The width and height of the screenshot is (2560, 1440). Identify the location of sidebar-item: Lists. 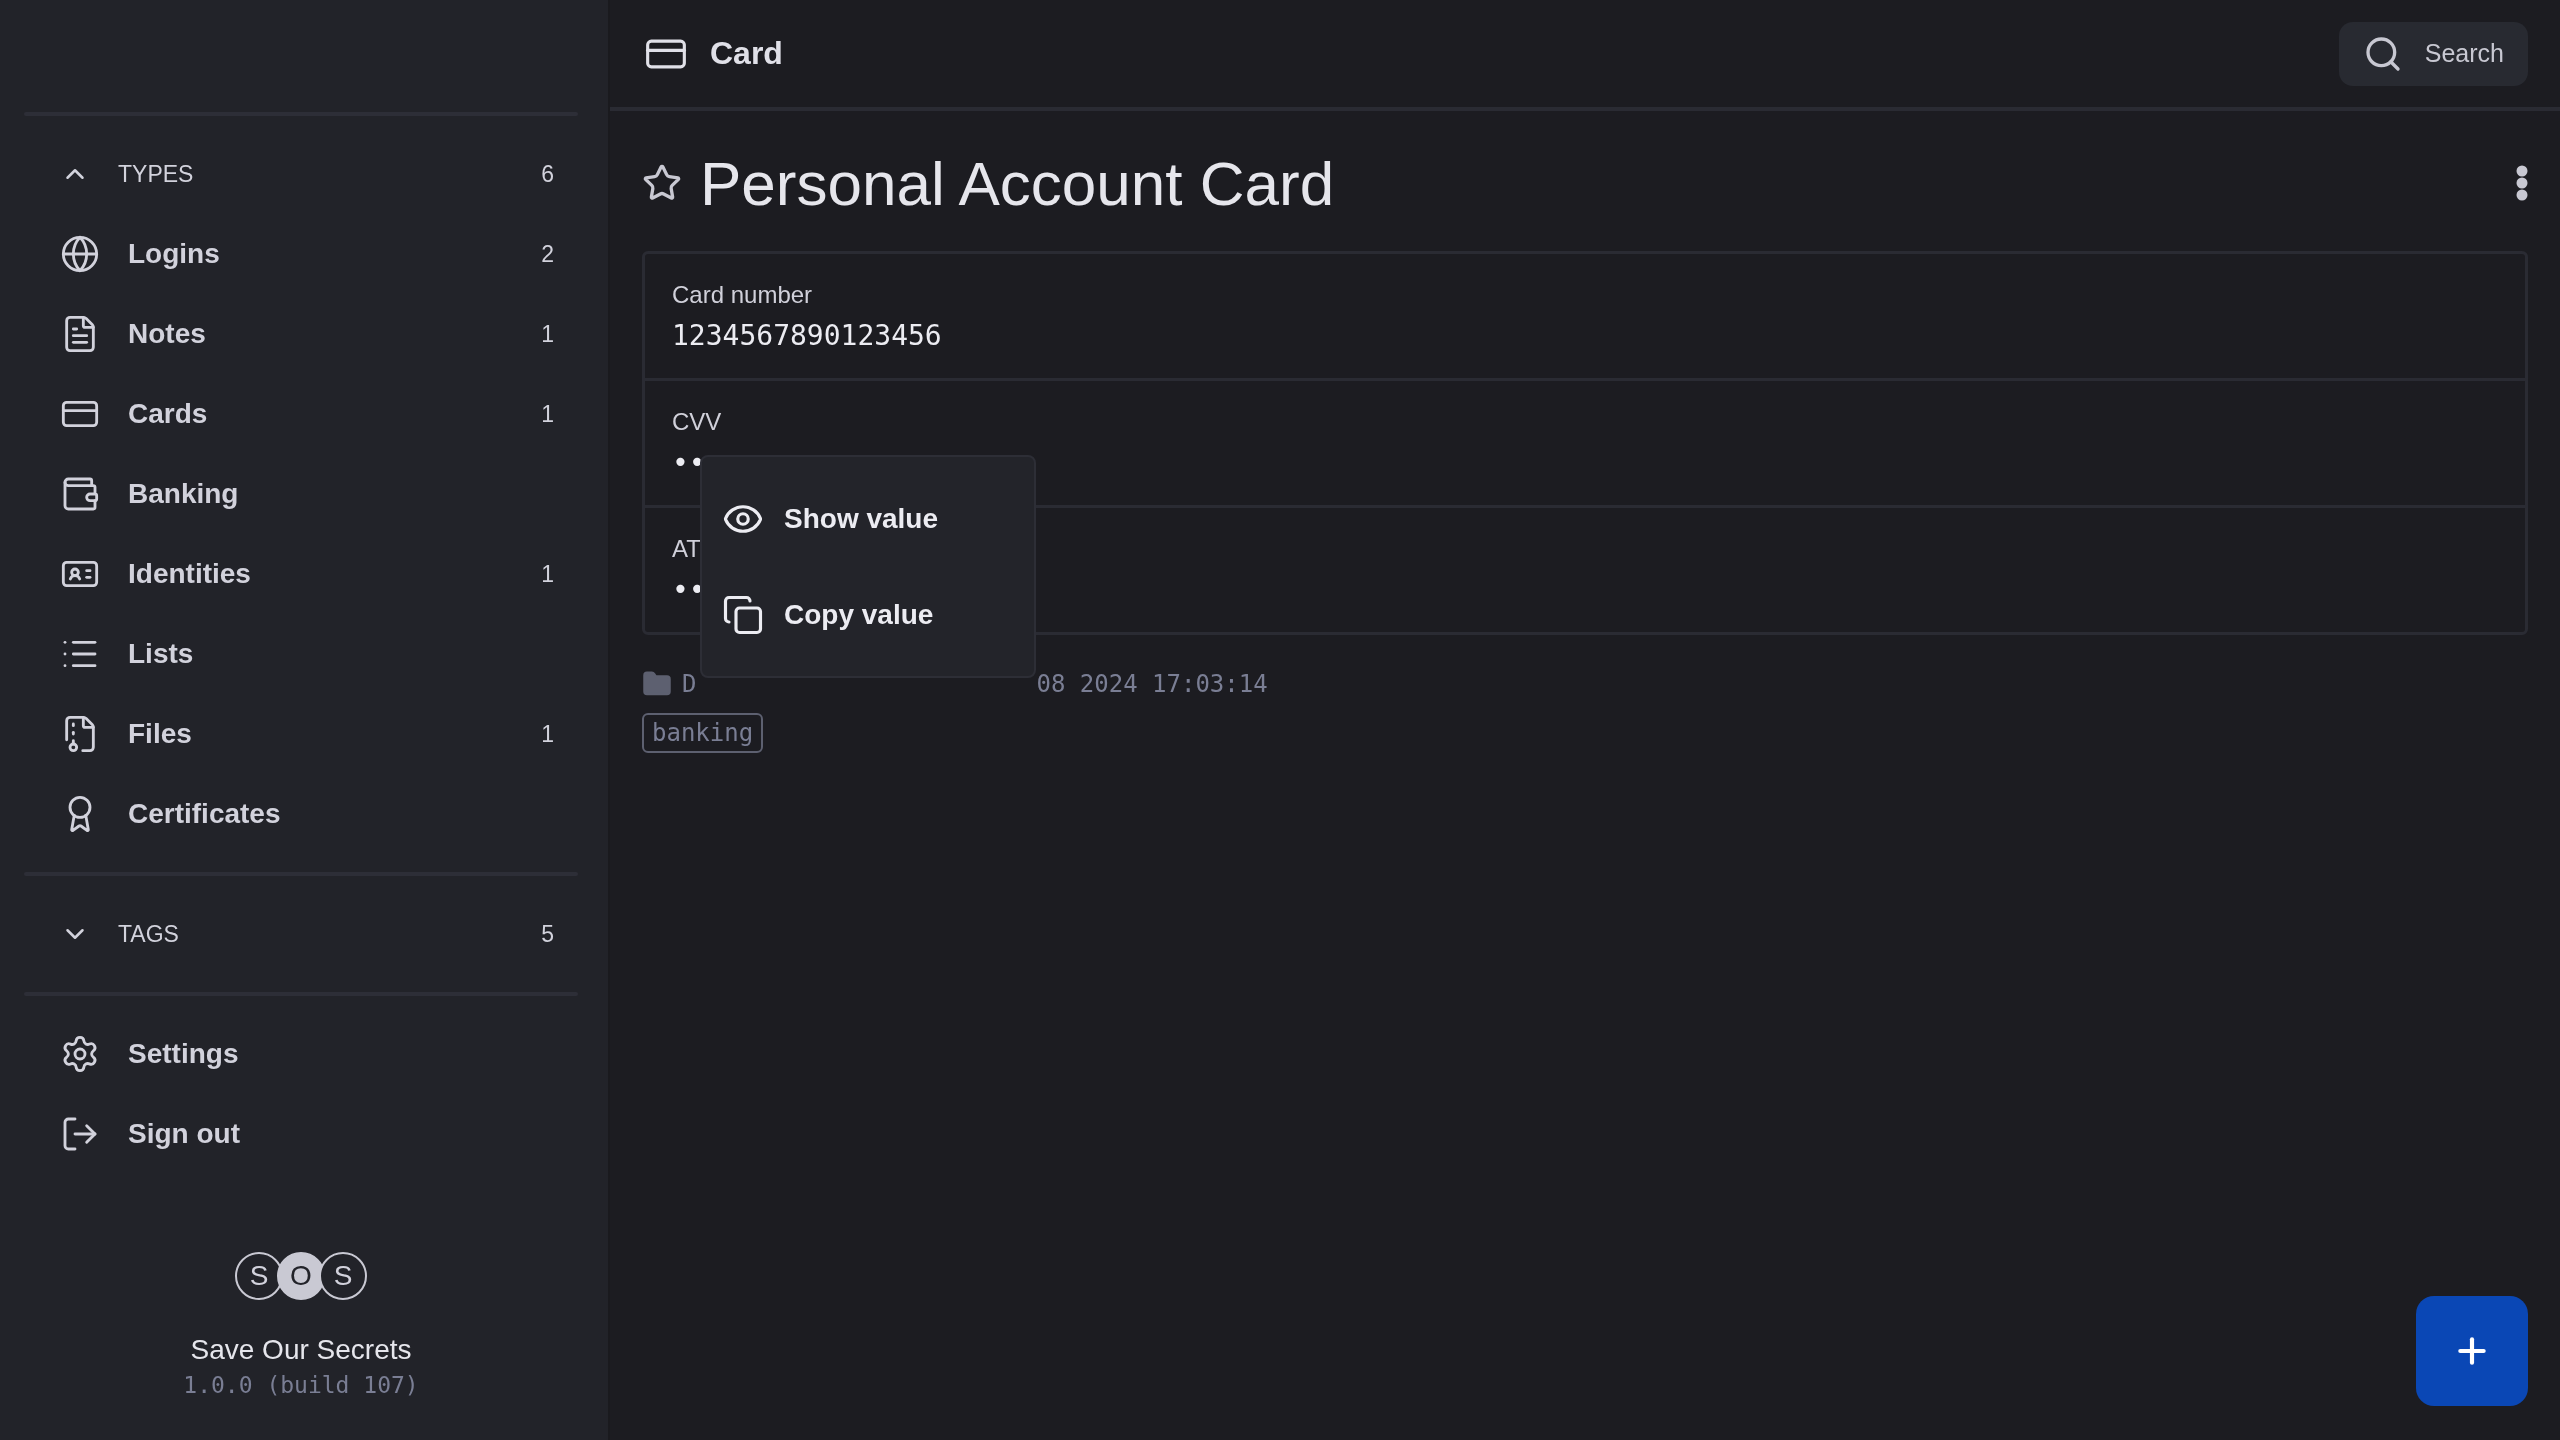
(301, 654).